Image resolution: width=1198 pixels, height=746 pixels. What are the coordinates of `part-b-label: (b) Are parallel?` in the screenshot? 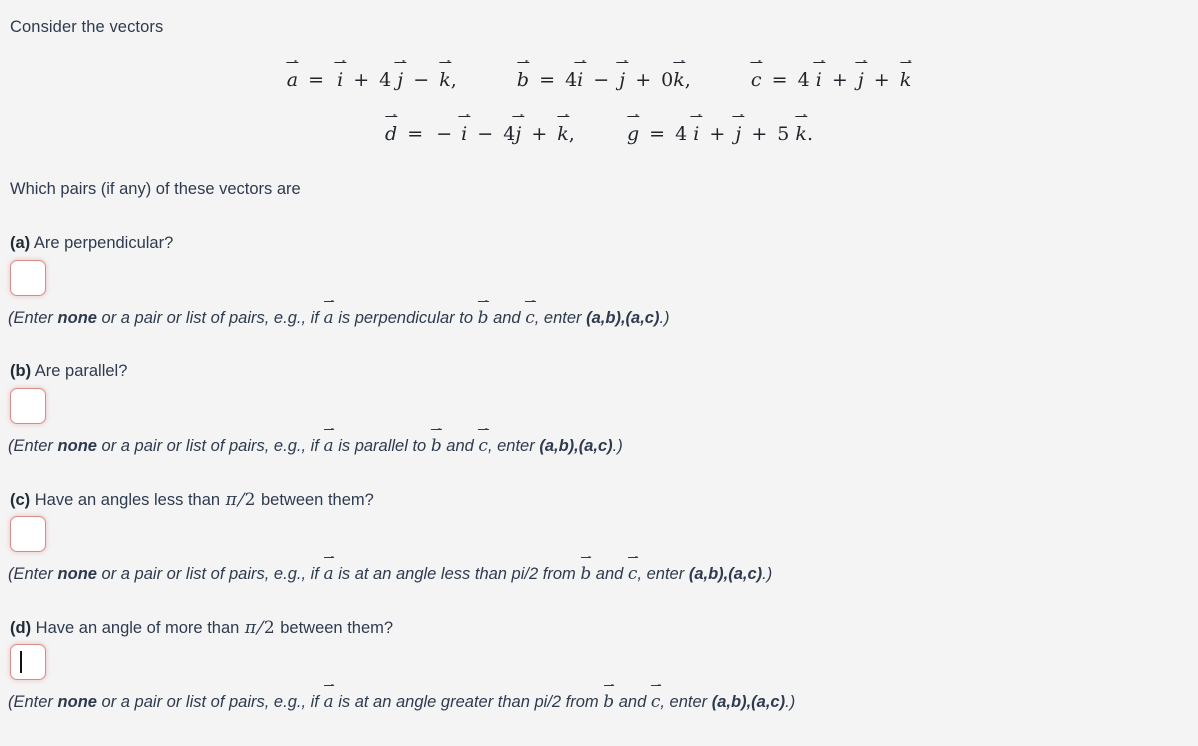 It's located at (68, 371).